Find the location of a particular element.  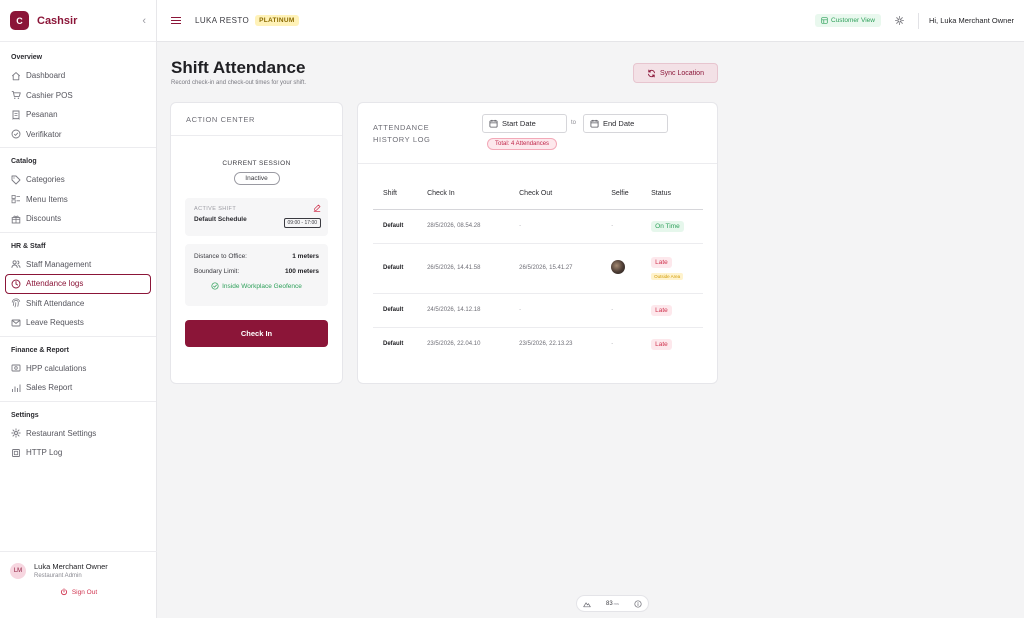

check-in-button: Check In is located at coordinates (256, 333).